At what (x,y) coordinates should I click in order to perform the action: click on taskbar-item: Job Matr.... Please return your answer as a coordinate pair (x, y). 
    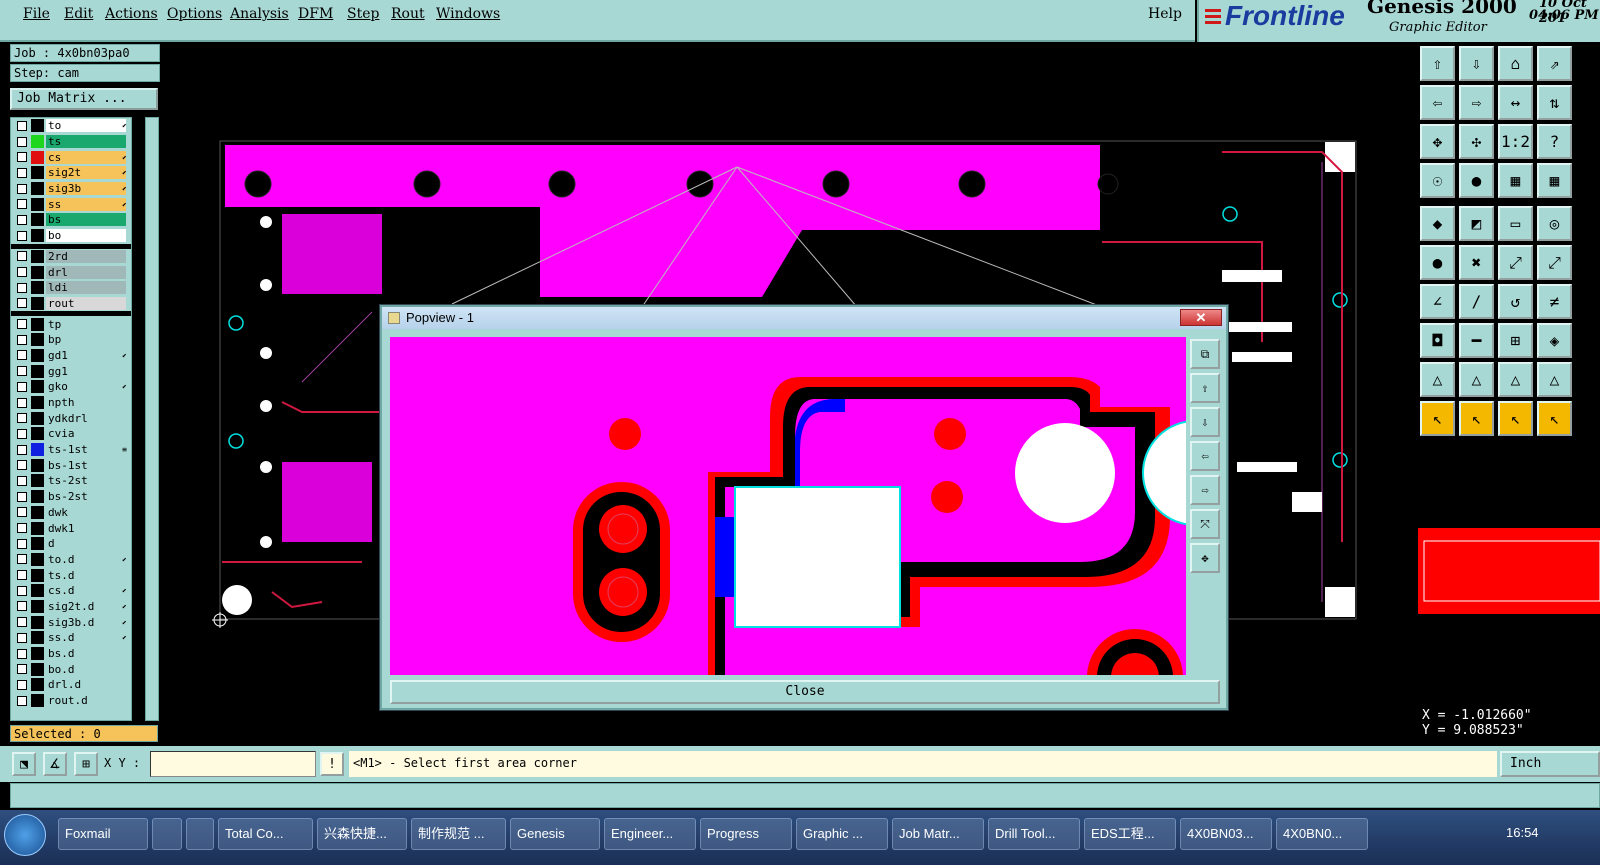
    Looking at the image, I should click on (938, 834).